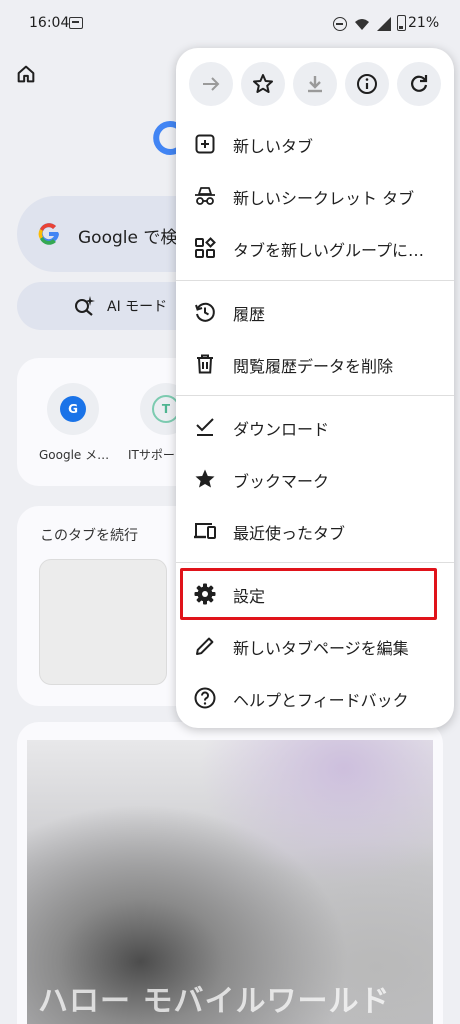  I want to click on info-icon, so click(367, 84).